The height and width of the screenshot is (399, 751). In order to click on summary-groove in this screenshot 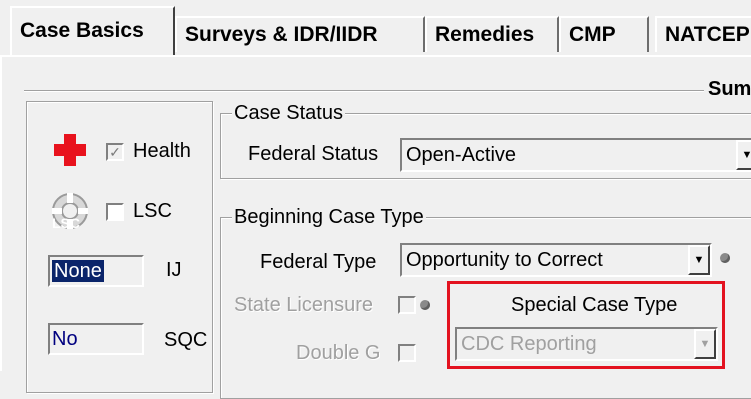, I will do `click(364, 91)`.